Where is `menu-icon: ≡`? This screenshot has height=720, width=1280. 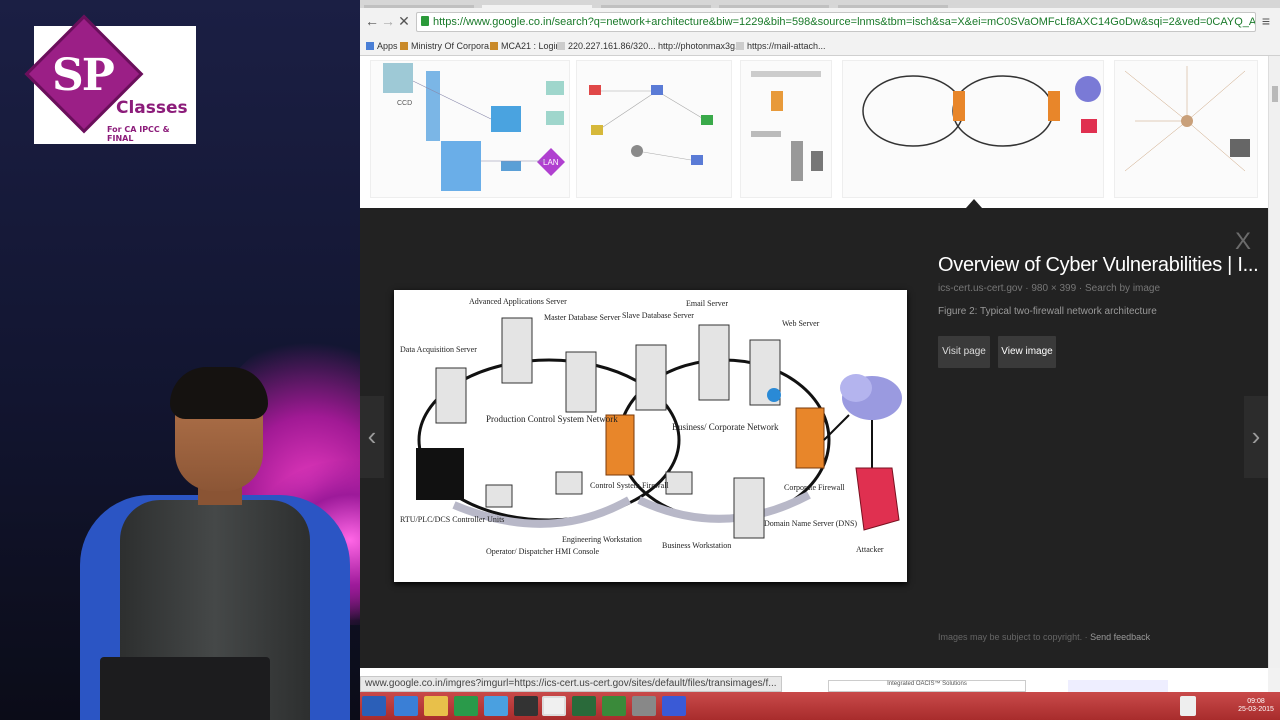 menu-icon: ≡ is located at coordinates (1266, 21).